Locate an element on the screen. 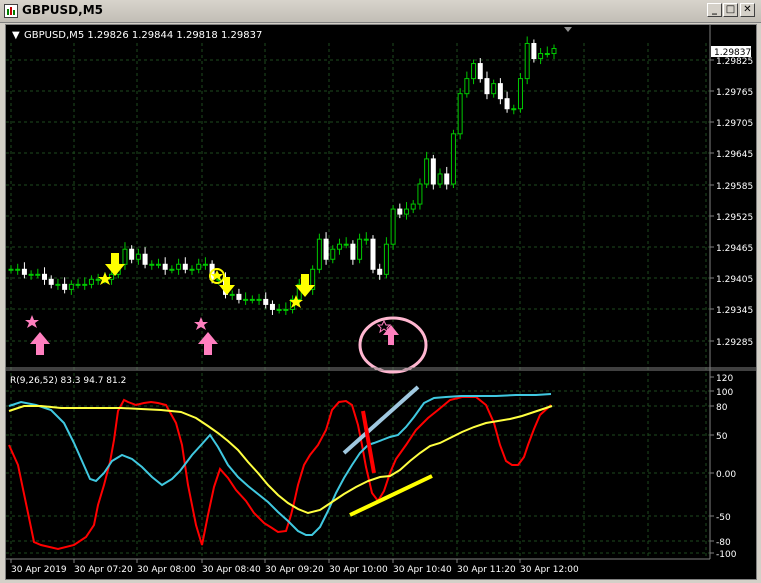  price-tick-label: 1.29765 is located at coordinates (734, 93).